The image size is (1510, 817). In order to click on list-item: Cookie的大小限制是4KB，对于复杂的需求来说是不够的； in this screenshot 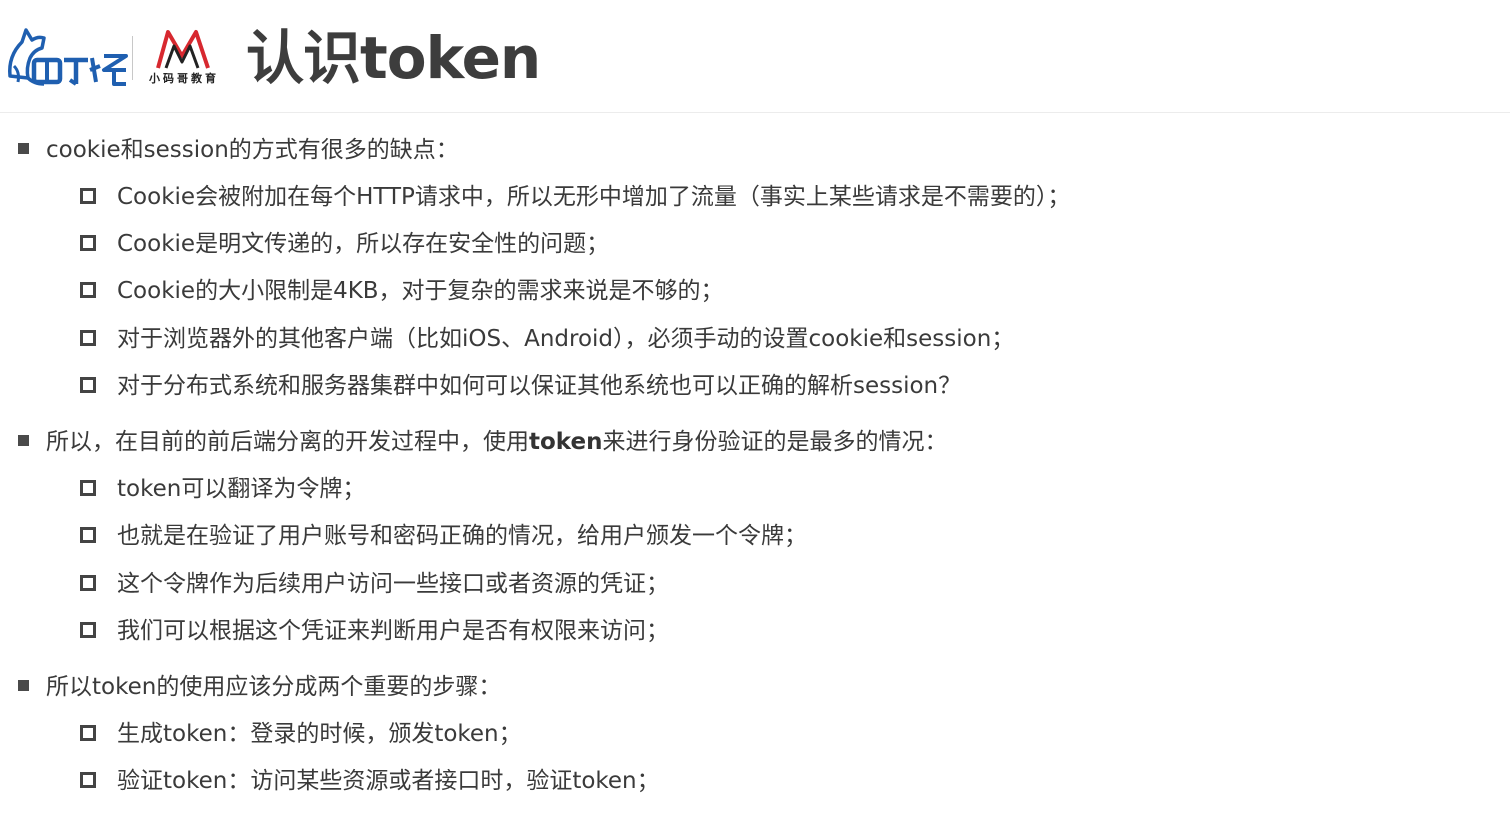, I will do `click(402, 291)`.